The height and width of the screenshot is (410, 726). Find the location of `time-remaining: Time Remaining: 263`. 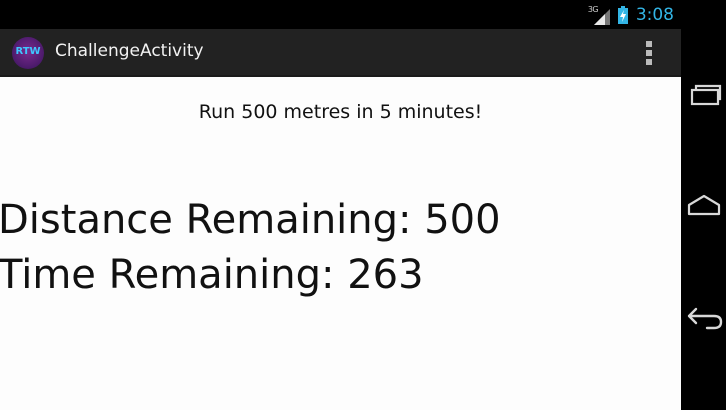

time-remaining: Time Remaining: 263 is located at coordinates (212, 275).